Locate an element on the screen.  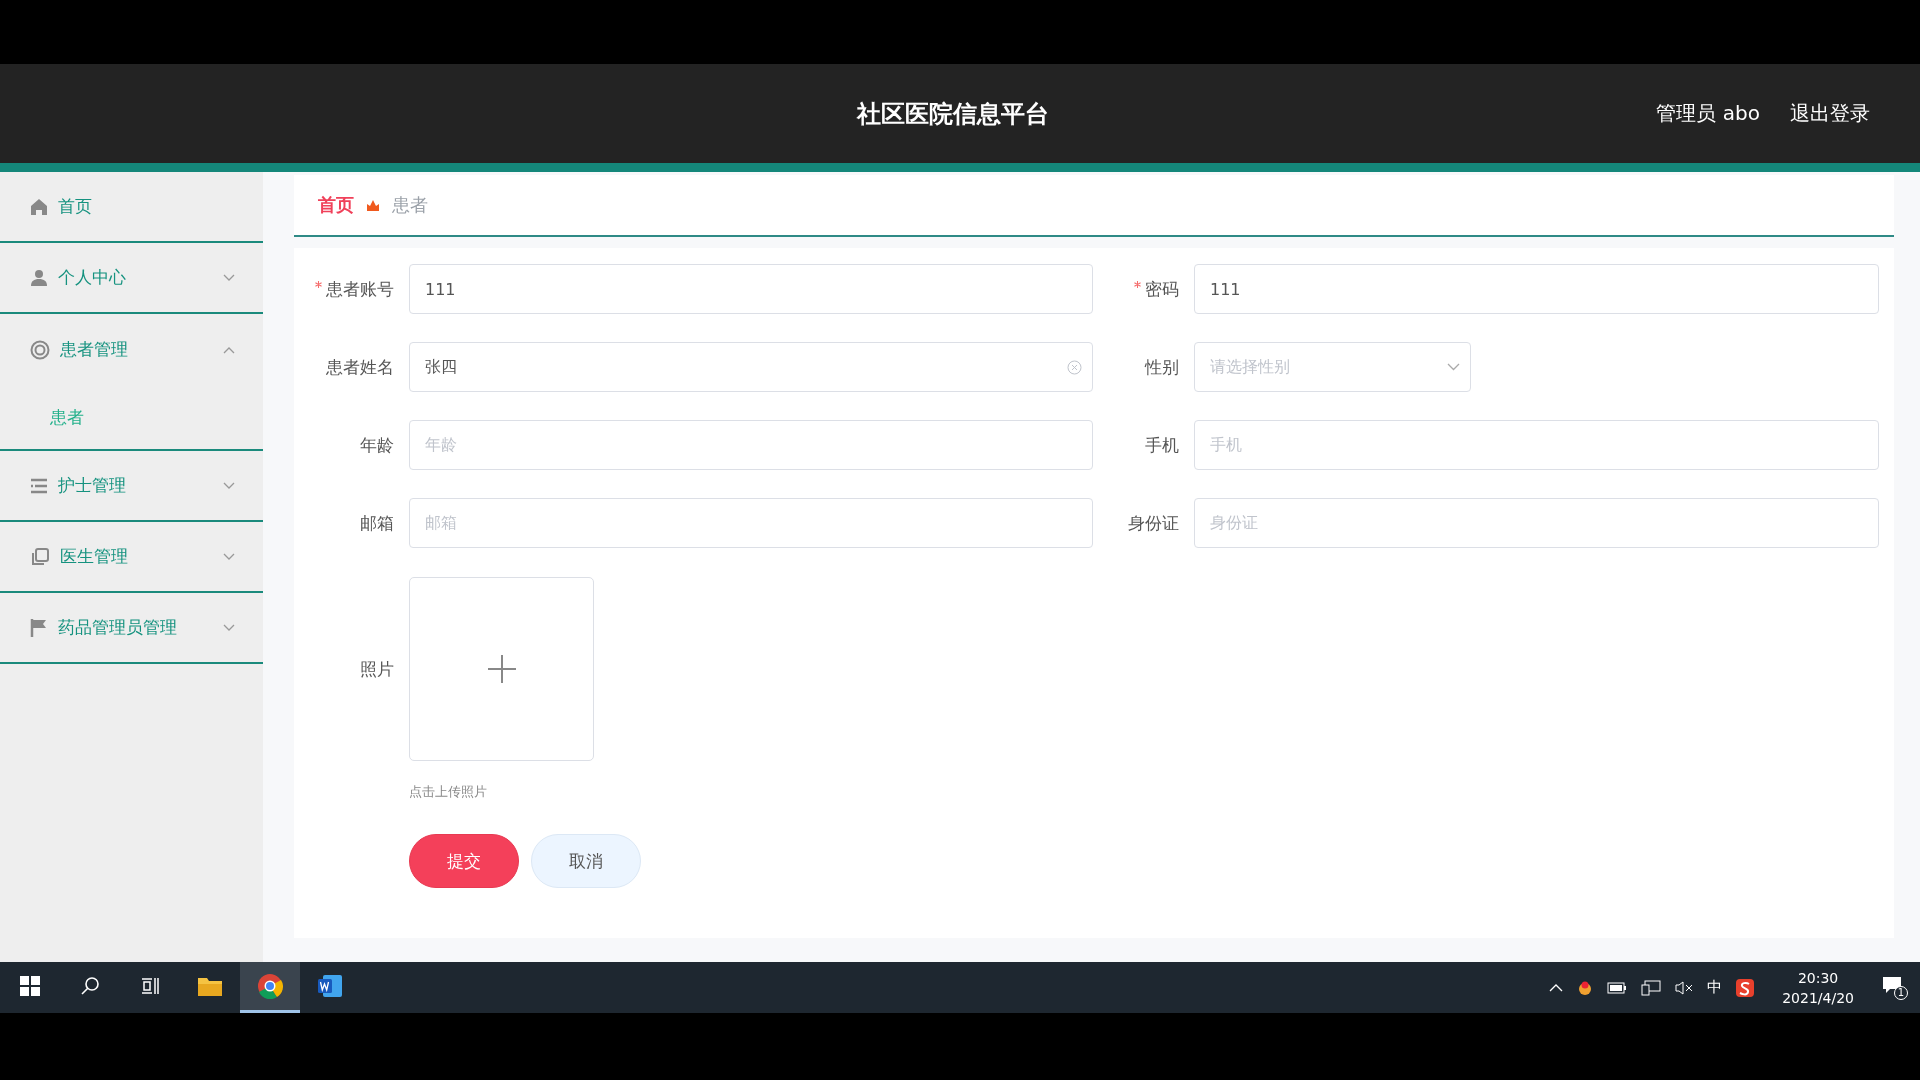
sidebar-item: 护士管理 is located at coordinates (131, 486).